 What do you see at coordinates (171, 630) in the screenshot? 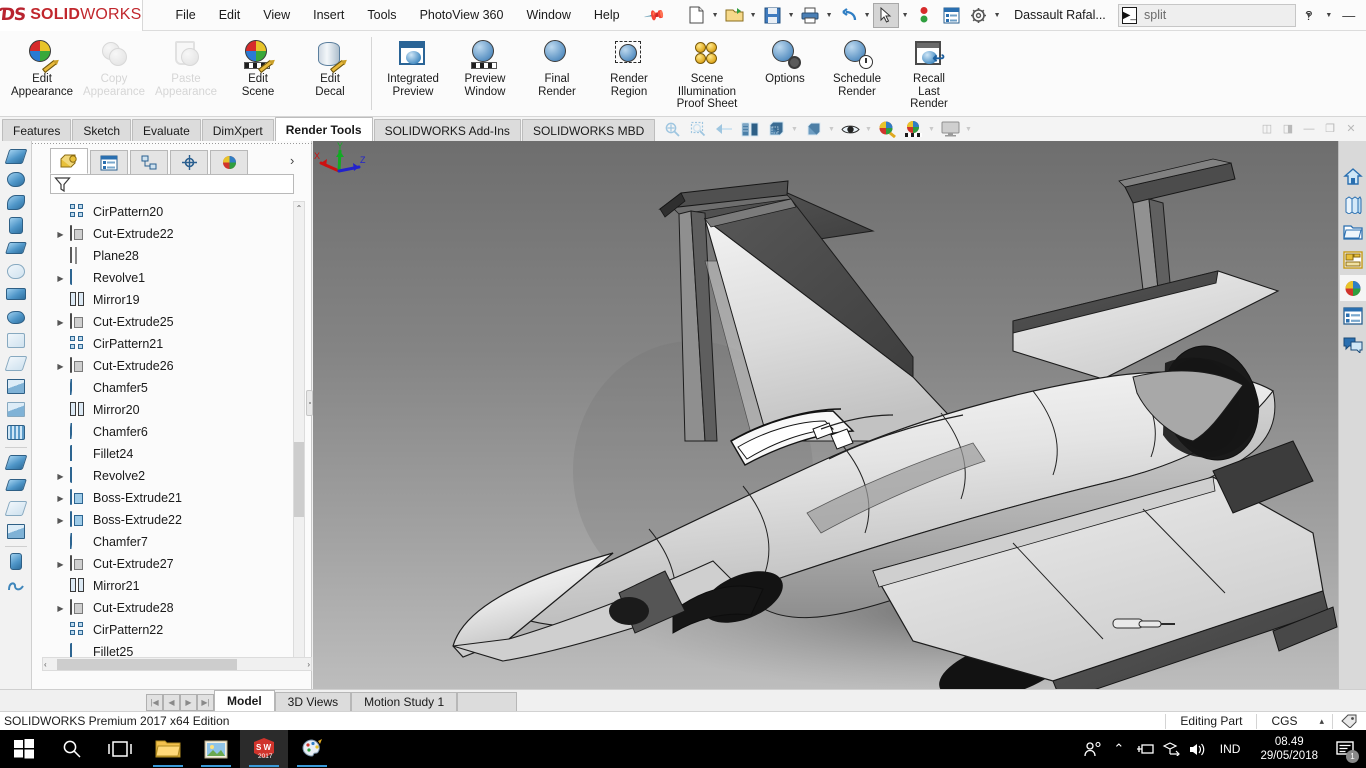
I see `tree-item-cirpattern22: CirPattern22` at bounding box center [171, 630].